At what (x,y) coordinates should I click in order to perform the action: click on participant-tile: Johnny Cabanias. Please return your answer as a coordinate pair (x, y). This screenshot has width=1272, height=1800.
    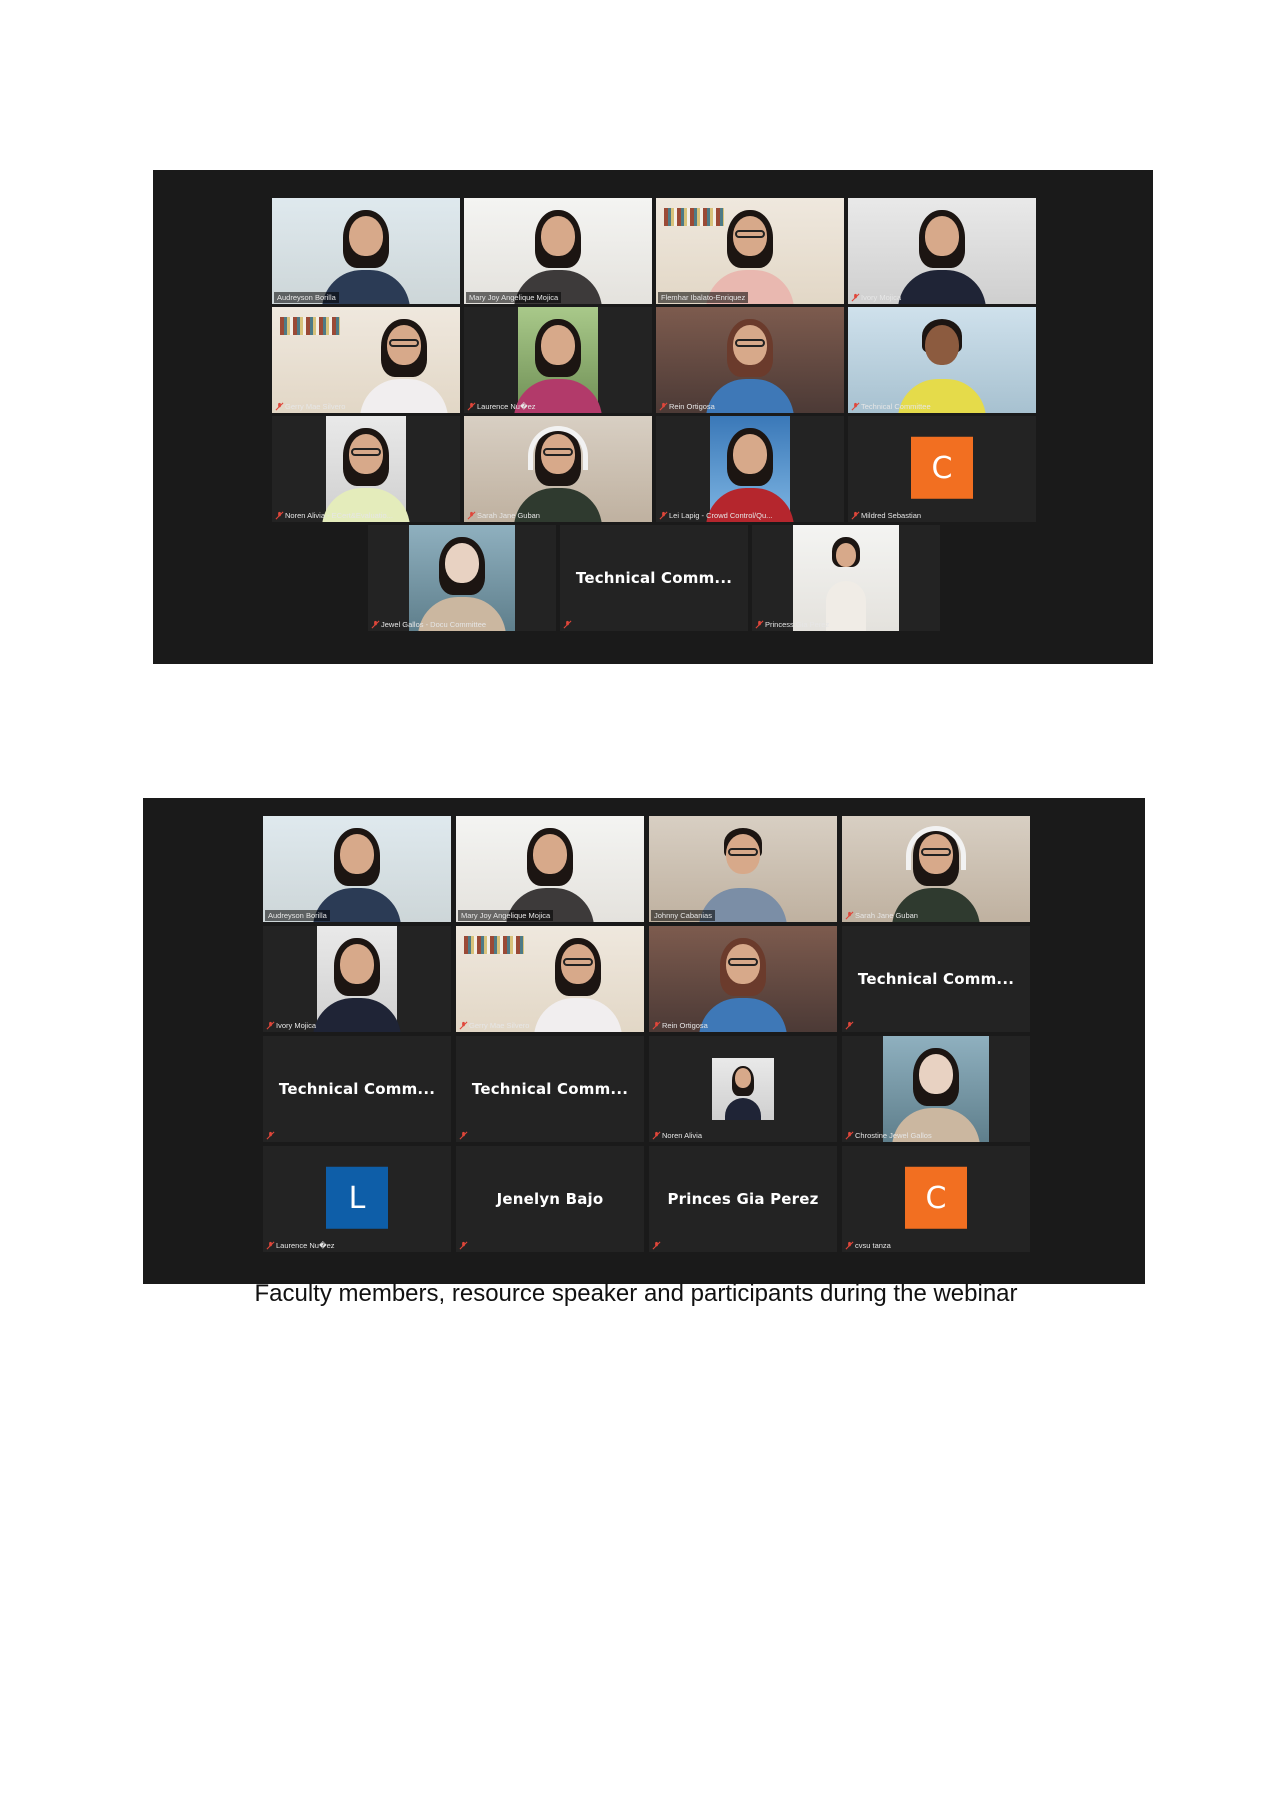
    Looking at the image, I should click on (743, 869).